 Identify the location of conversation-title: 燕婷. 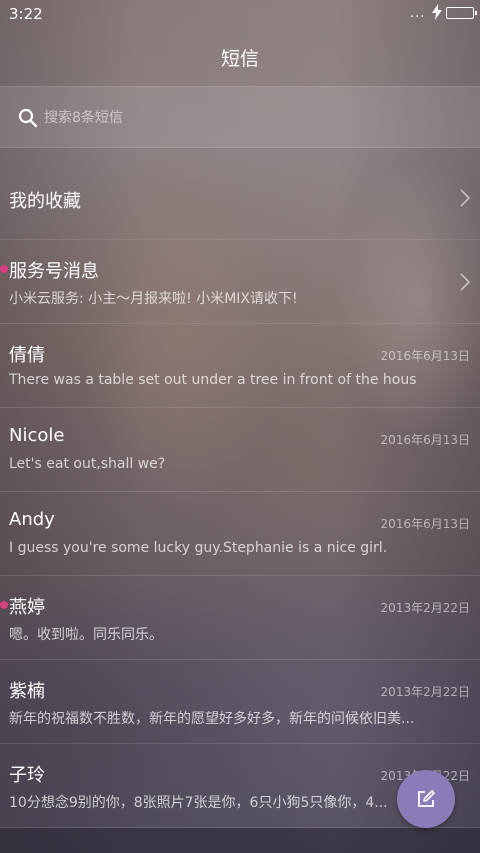
(27, 607).